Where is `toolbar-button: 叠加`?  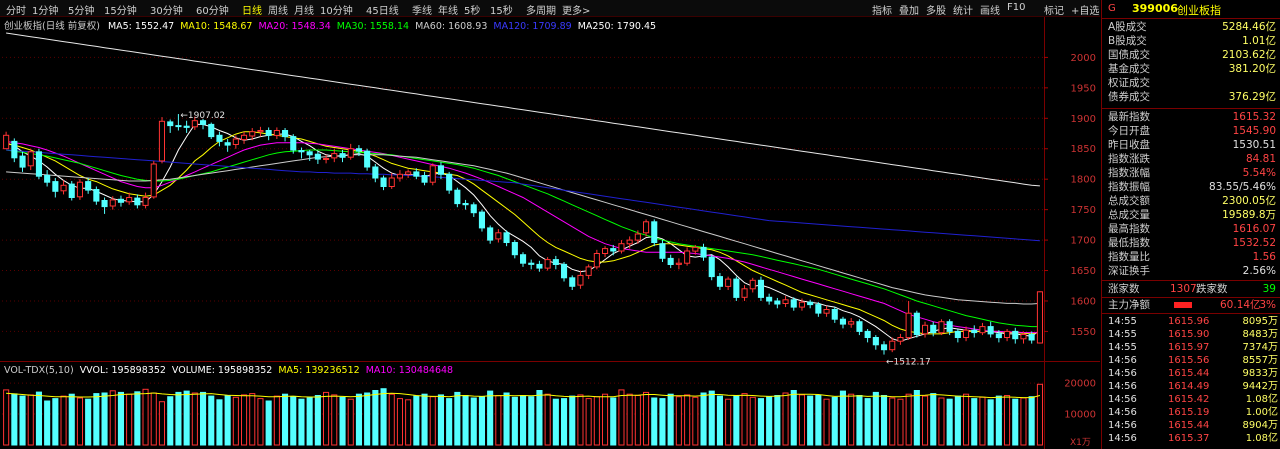
toolbar-button: 叠加 is located at coordinates (909, 9).